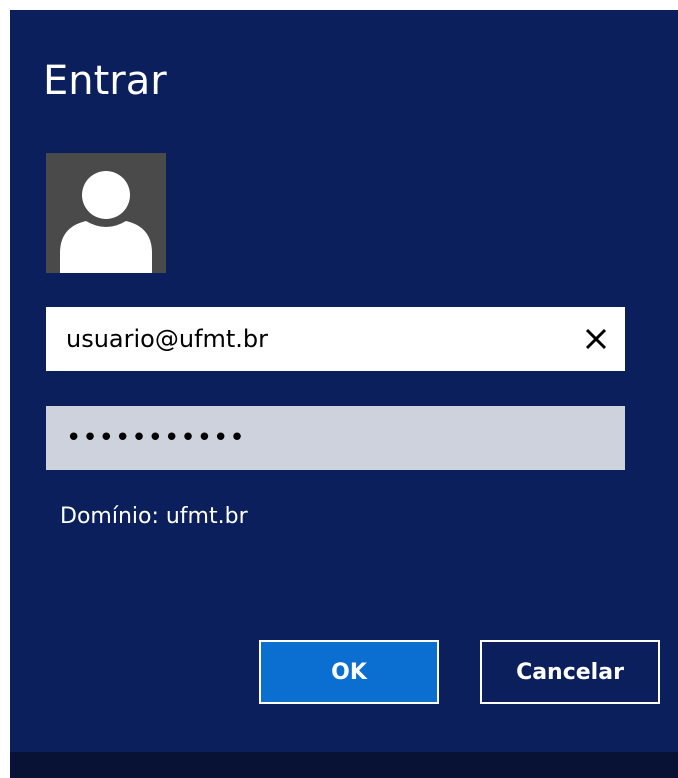  I want to click on username-field, so click(335, 339).